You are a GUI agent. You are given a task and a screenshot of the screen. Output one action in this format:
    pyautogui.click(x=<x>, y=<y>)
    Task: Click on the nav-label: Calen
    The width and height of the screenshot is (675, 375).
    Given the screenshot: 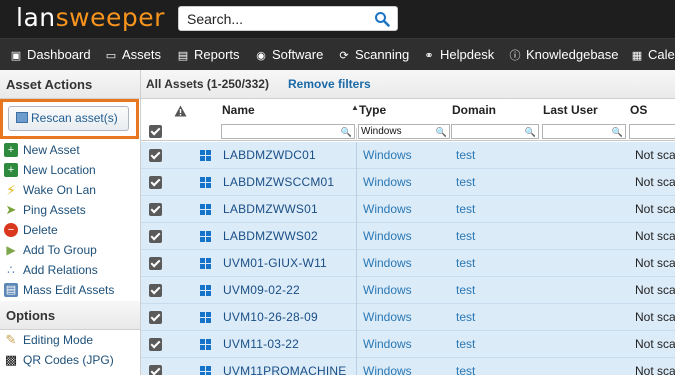 What is the action you would take?
    pyautogui.click(x=661, y=54)
    